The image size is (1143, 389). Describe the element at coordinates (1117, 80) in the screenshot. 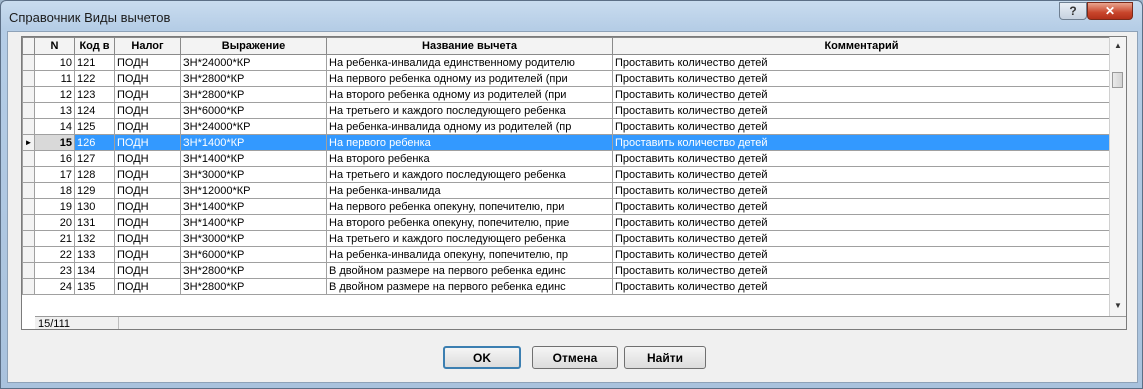

I see `scroll-thumb` at that location.